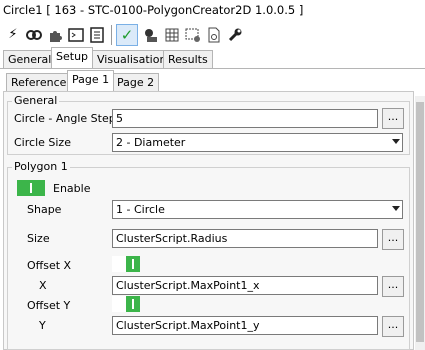 The height and width of the screenshot is (350, 425). Describe the element at coordinates (245, 285) in the screenshot. I see `x-field: ClusterScript.MaxPoint1_x` at that location.